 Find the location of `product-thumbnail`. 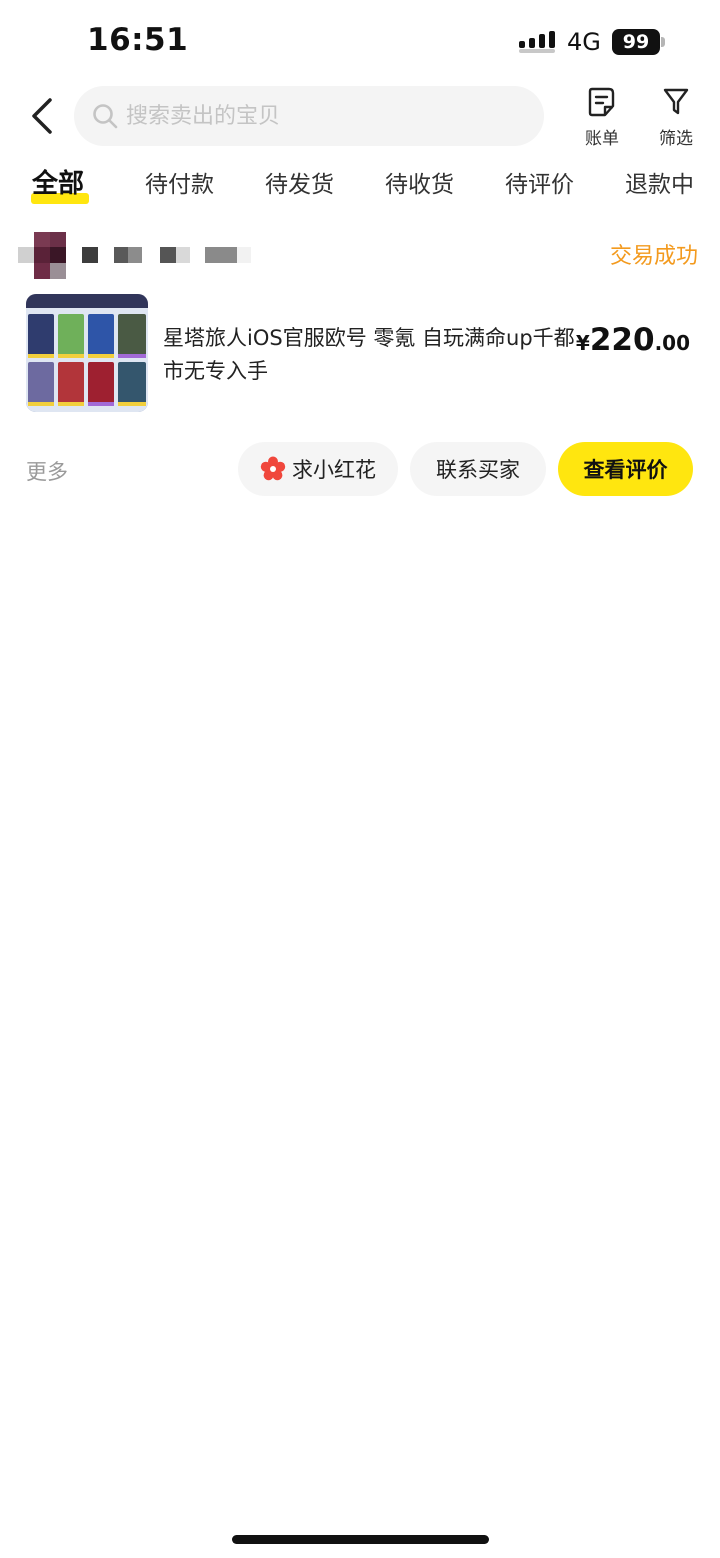

product-thumbnail is located at coordinates (87, 353).